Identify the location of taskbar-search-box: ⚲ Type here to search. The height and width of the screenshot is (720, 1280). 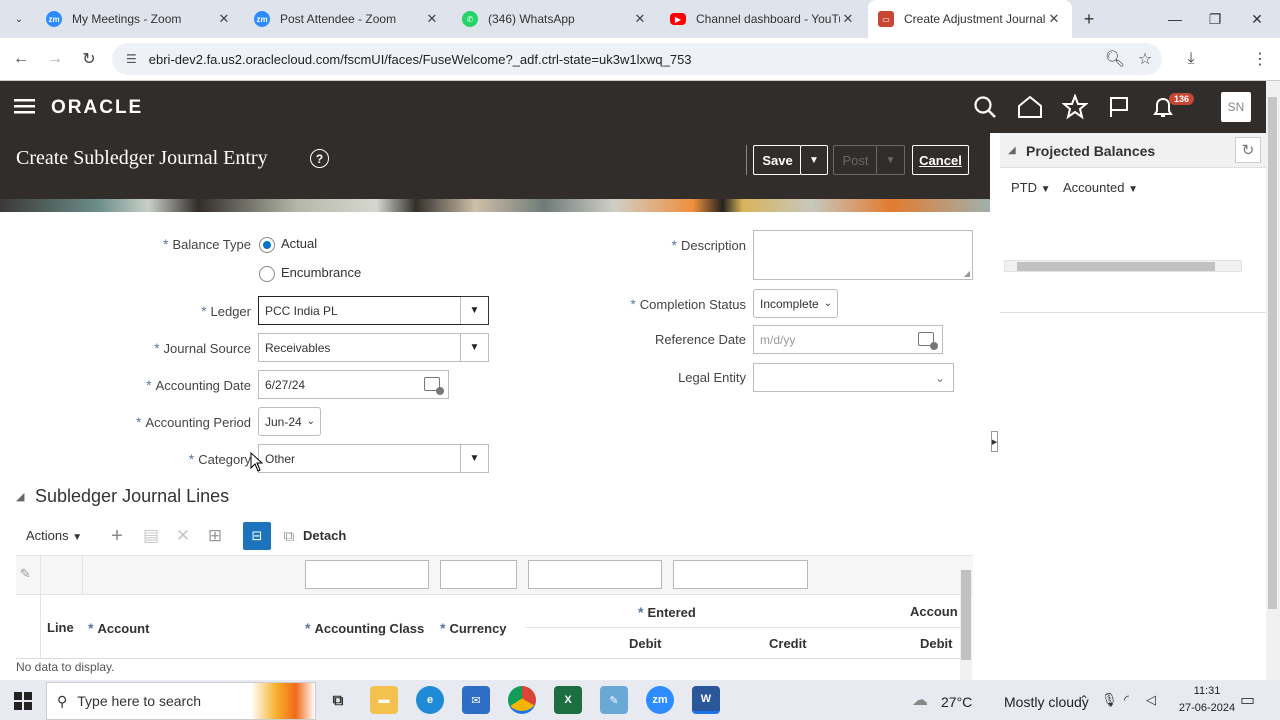
(181, 701).